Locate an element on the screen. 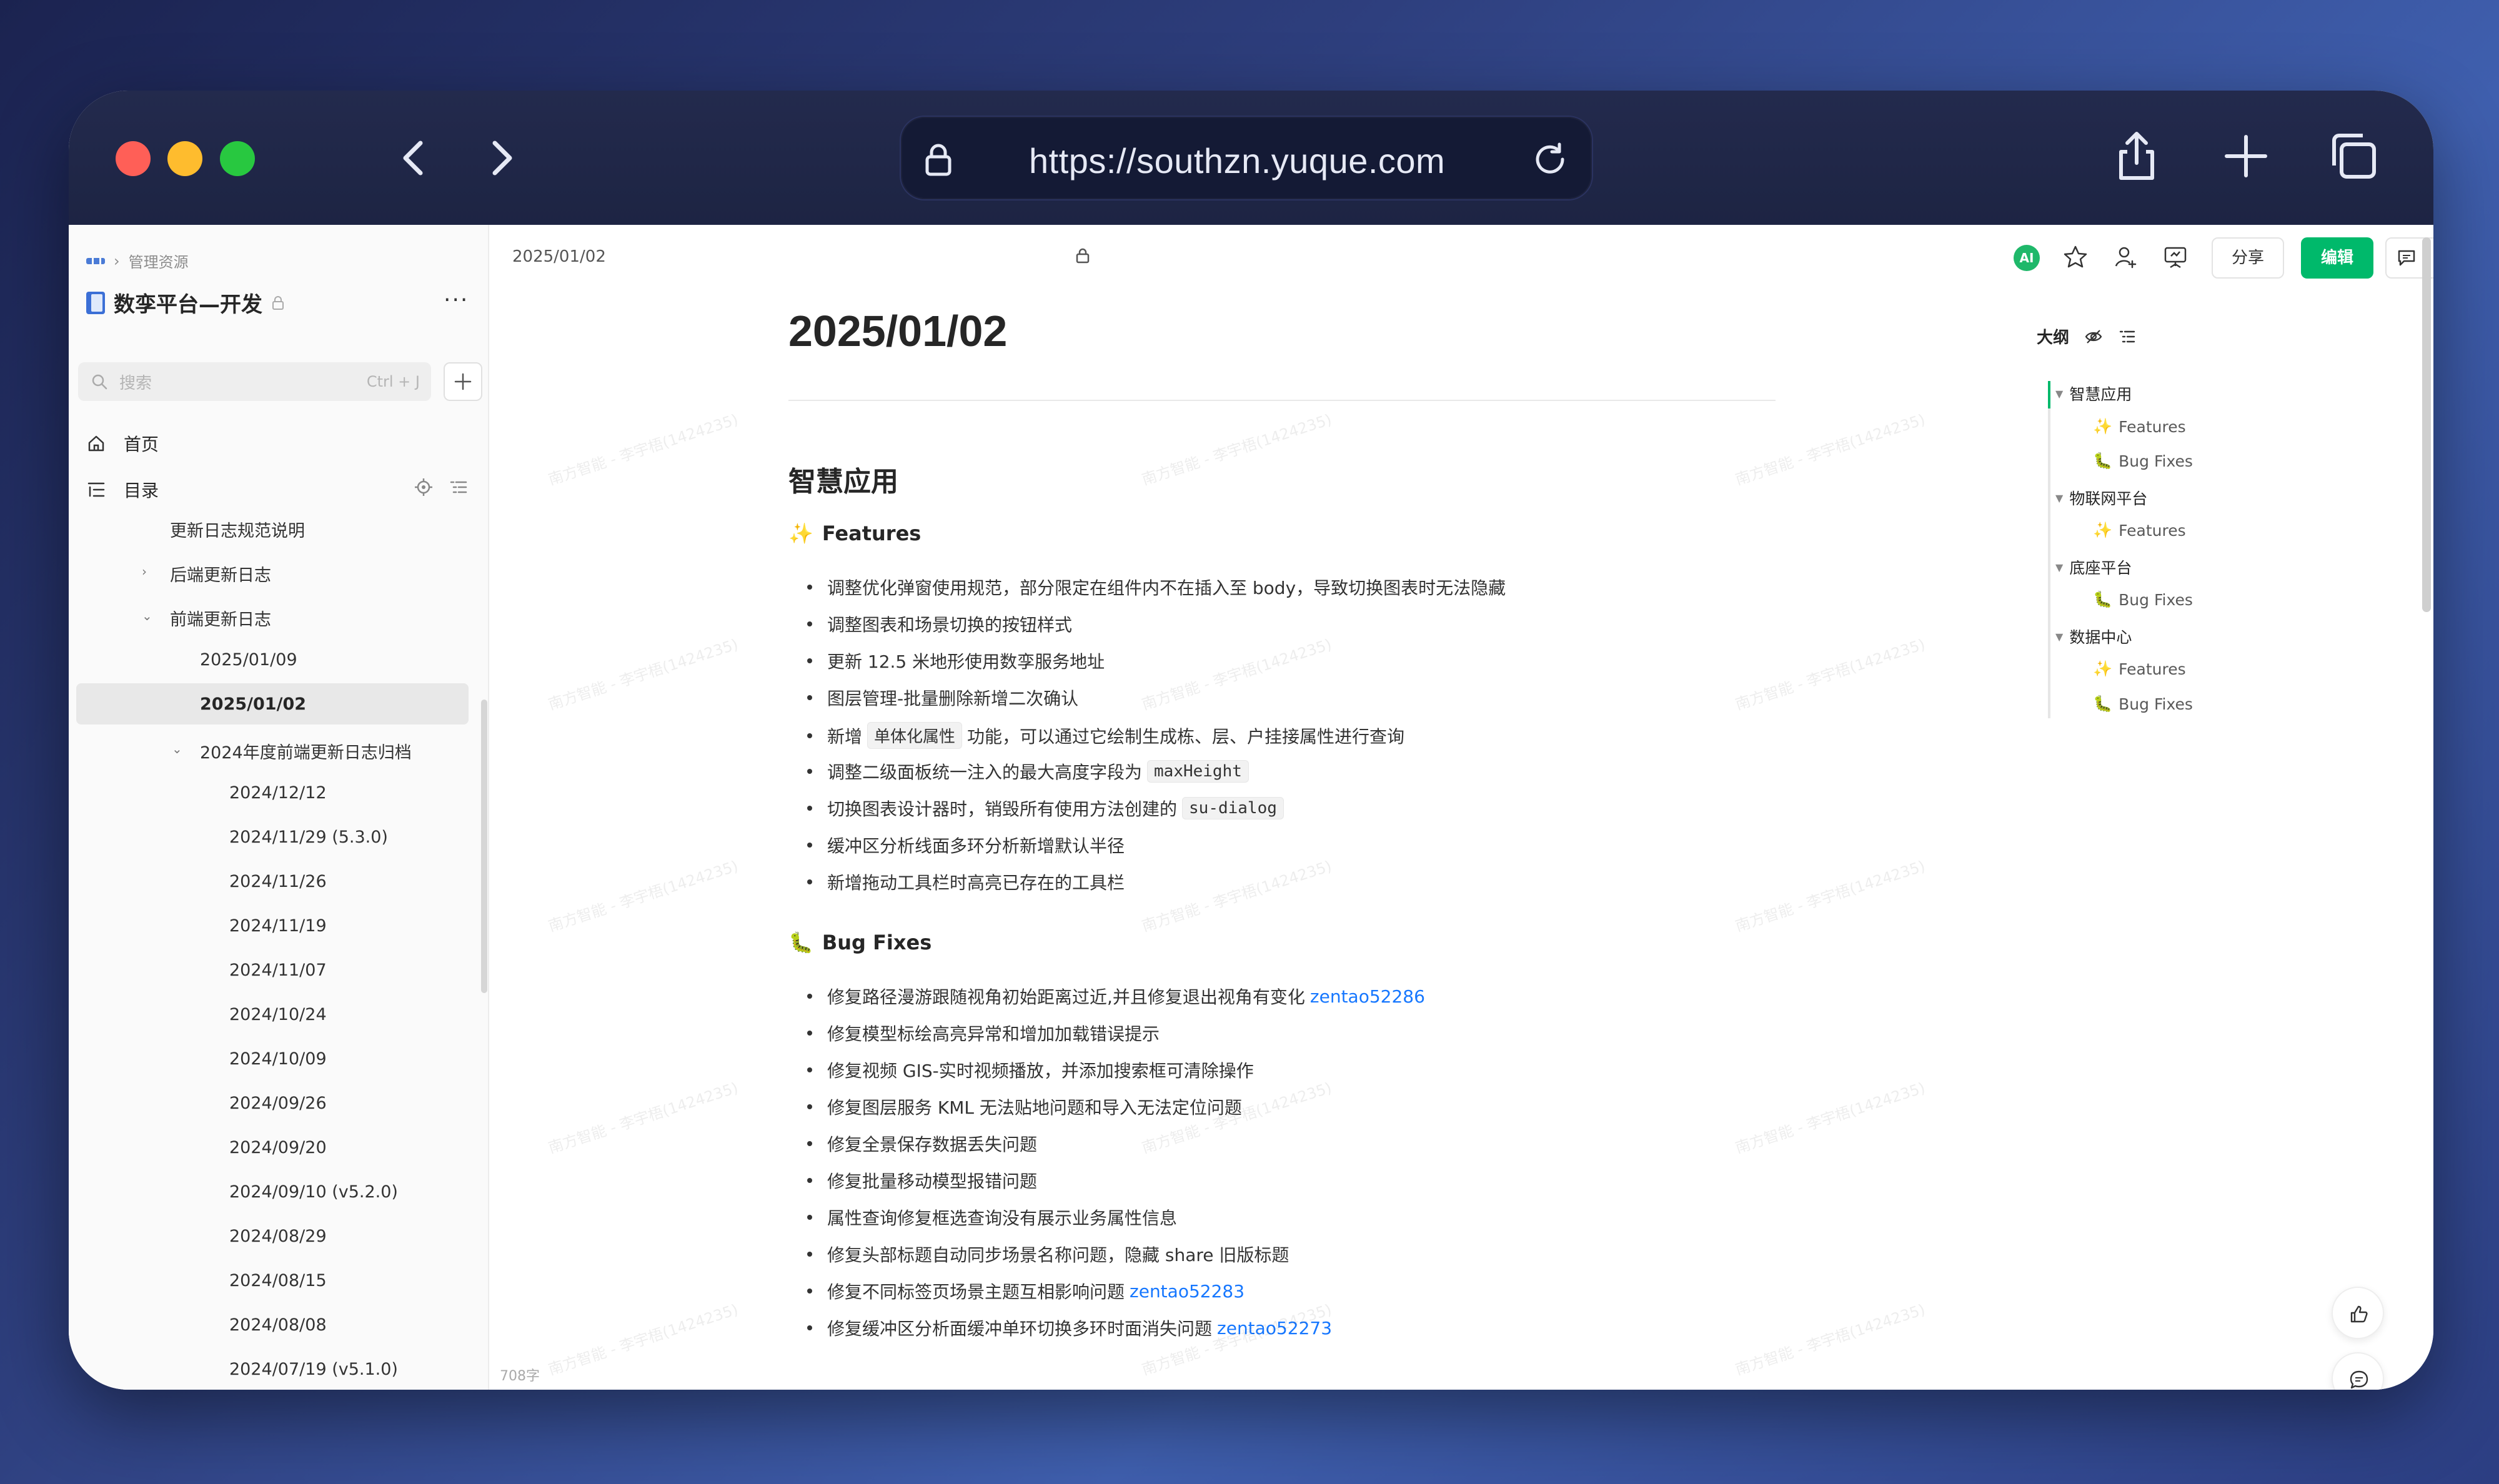  issue-link: zentao52286 is located at coordinates (1367, 996).